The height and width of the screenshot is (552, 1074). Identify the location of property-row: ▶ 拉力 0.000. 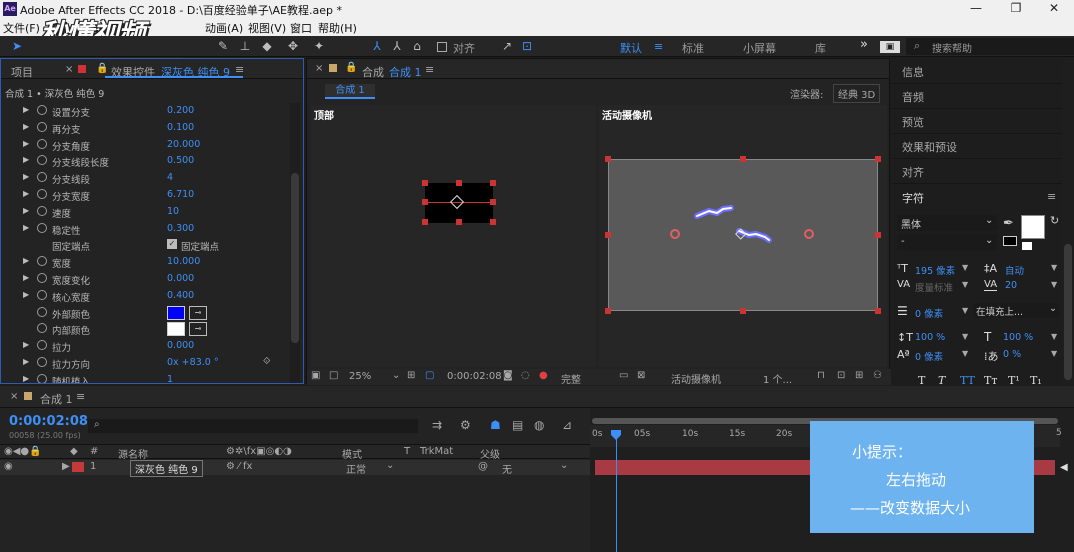
(146, 346).